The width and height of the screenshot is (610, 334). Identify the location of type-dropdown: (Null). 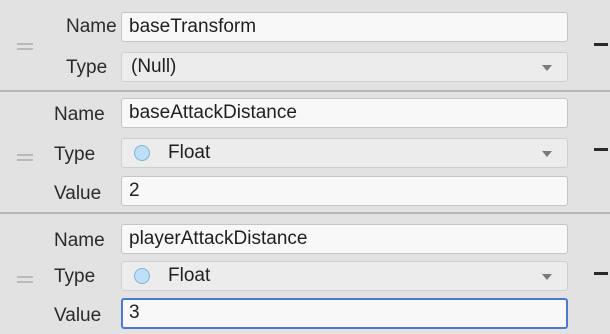
(344, 67).